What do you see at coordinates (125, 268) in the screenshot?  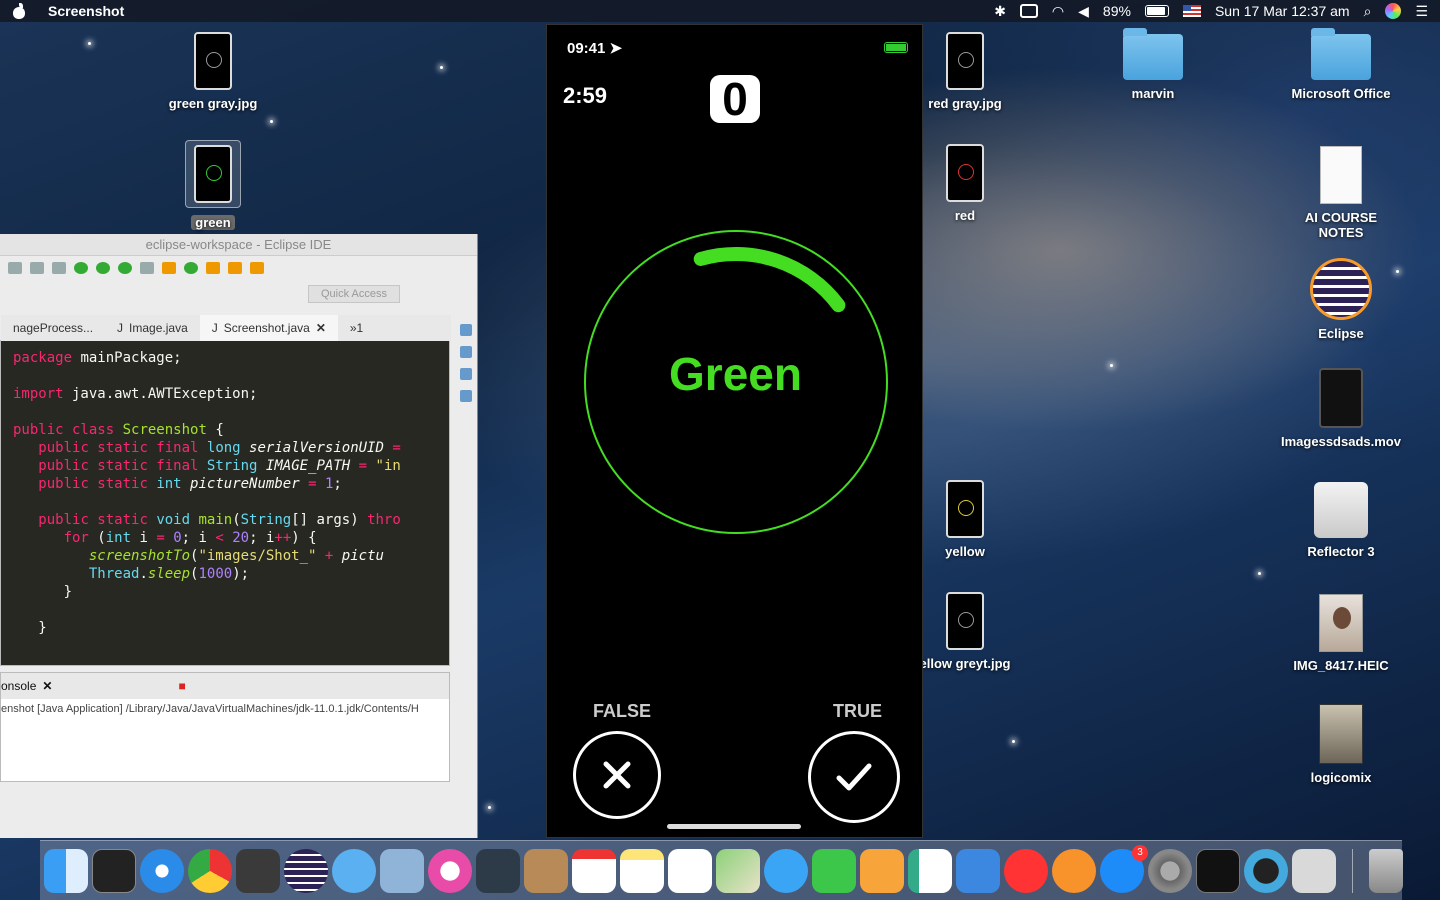 I see `coverage-icon` at bounding box center [125, 268].